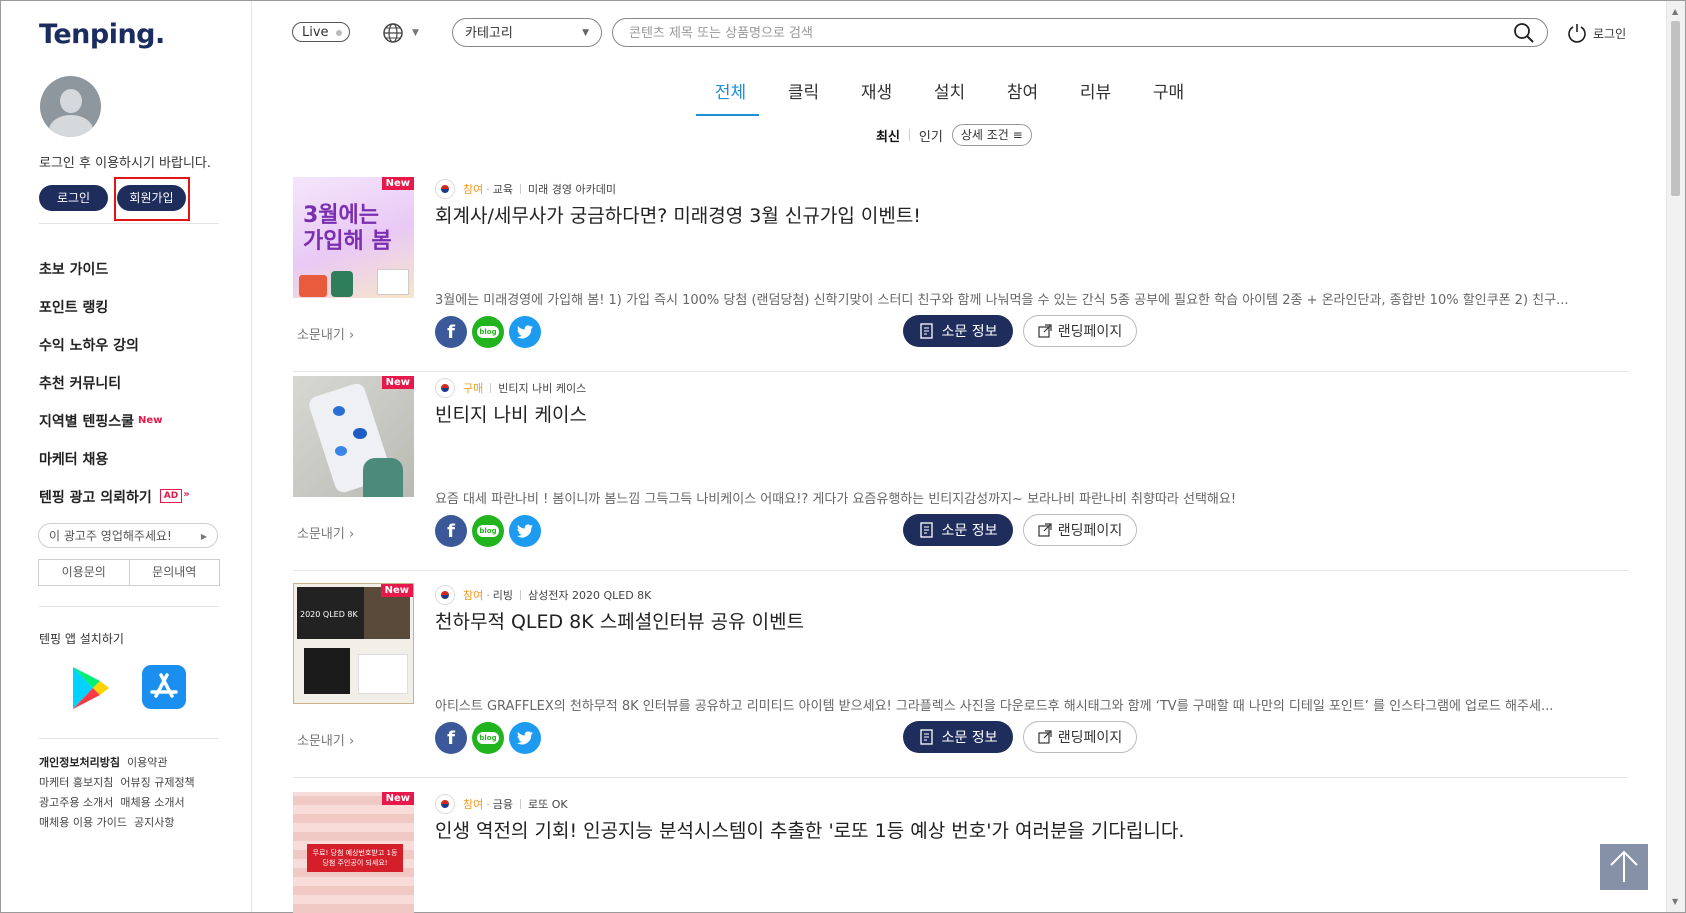 This screenshot has width=1686, height=913. Describe the element at coordinates (393, 33) in the screenshot. I see `globe-icon` at that location.